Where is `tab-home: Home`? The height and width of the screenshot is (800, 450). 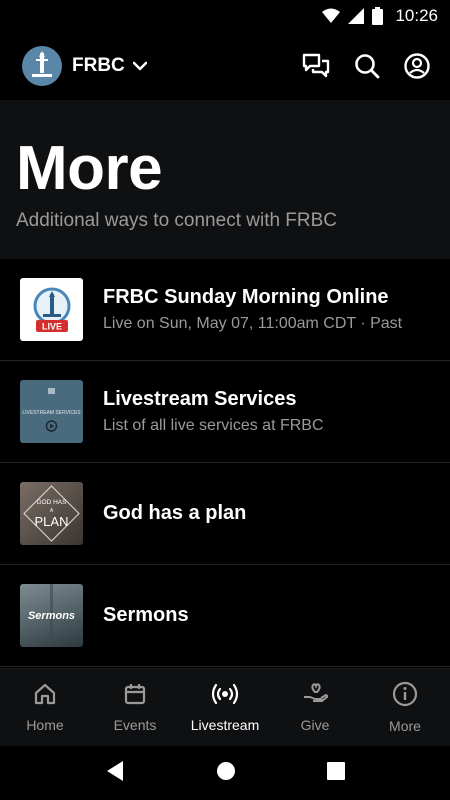
tab-home: Home is located at coordinates (45, 707).